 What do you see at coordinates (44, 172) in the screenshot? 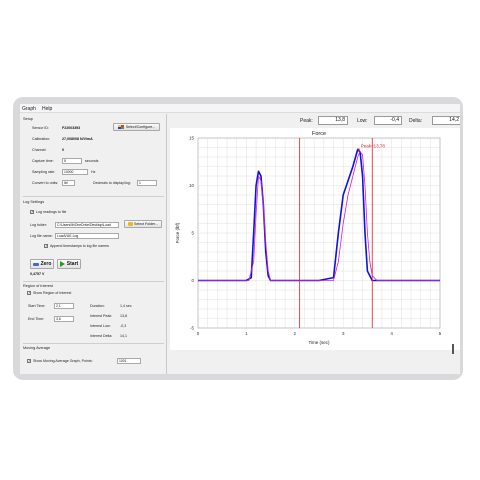
I see `sampling-rate-label: Sampling rate:` at bounding box center [44, 172].